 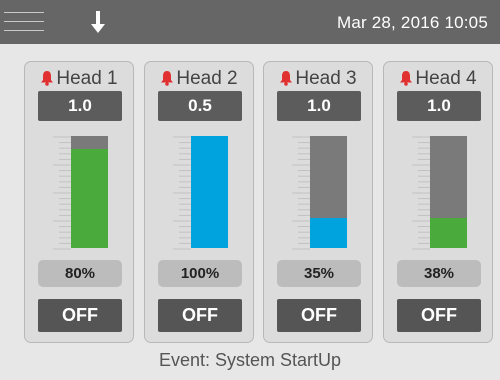 What do you see at coordinates (250, 360) in the screenshot?
I see `event-status: Event: System StartUp` at bounding box center [250, 360].